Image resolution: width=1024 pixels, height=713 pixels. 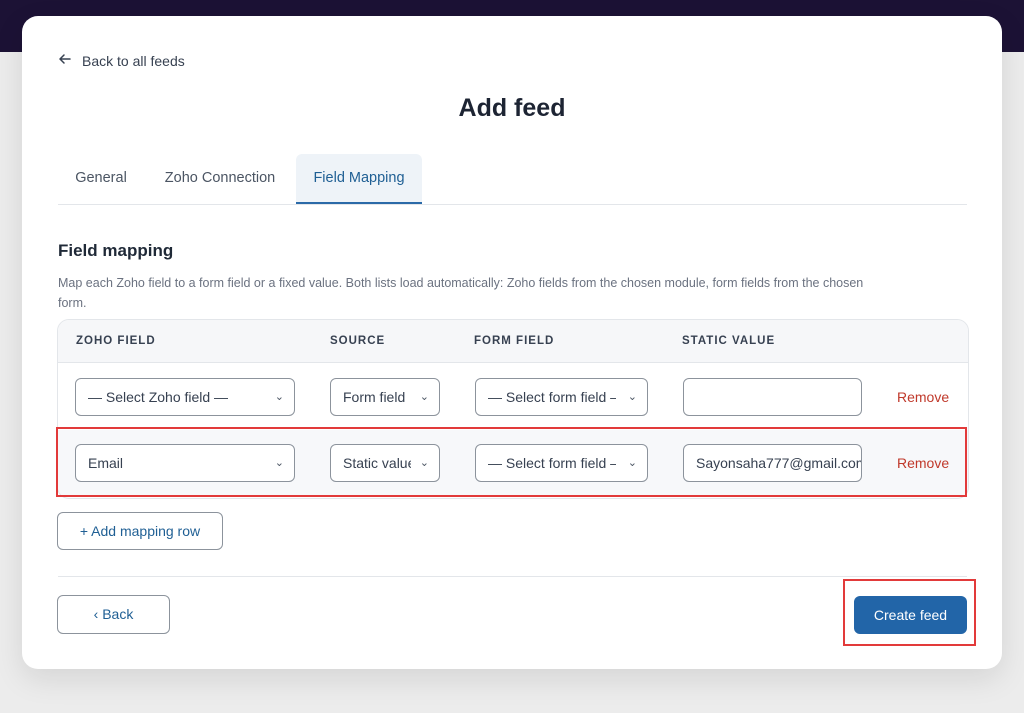 I want to click on column-header: STATIC VALUE, so click(x=729, y=341).